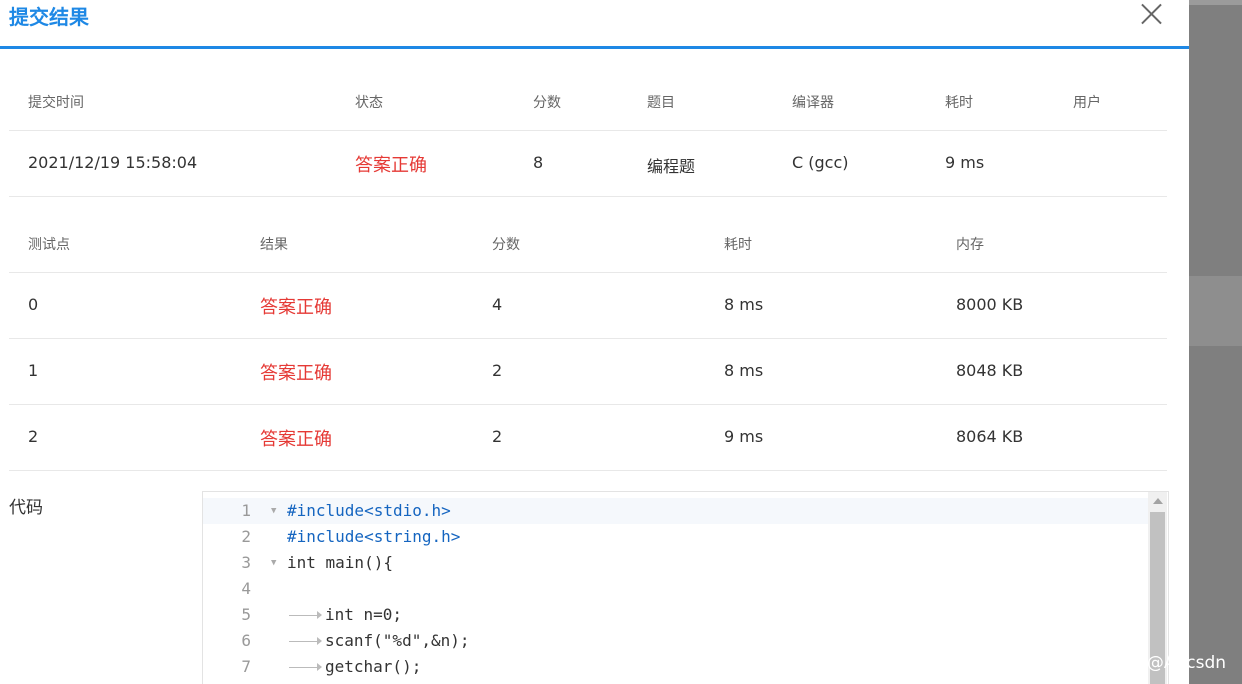 This screenshot has height=684, width=1242. I want to click on code-text-content: #include<string.h>, so click(374, 536).